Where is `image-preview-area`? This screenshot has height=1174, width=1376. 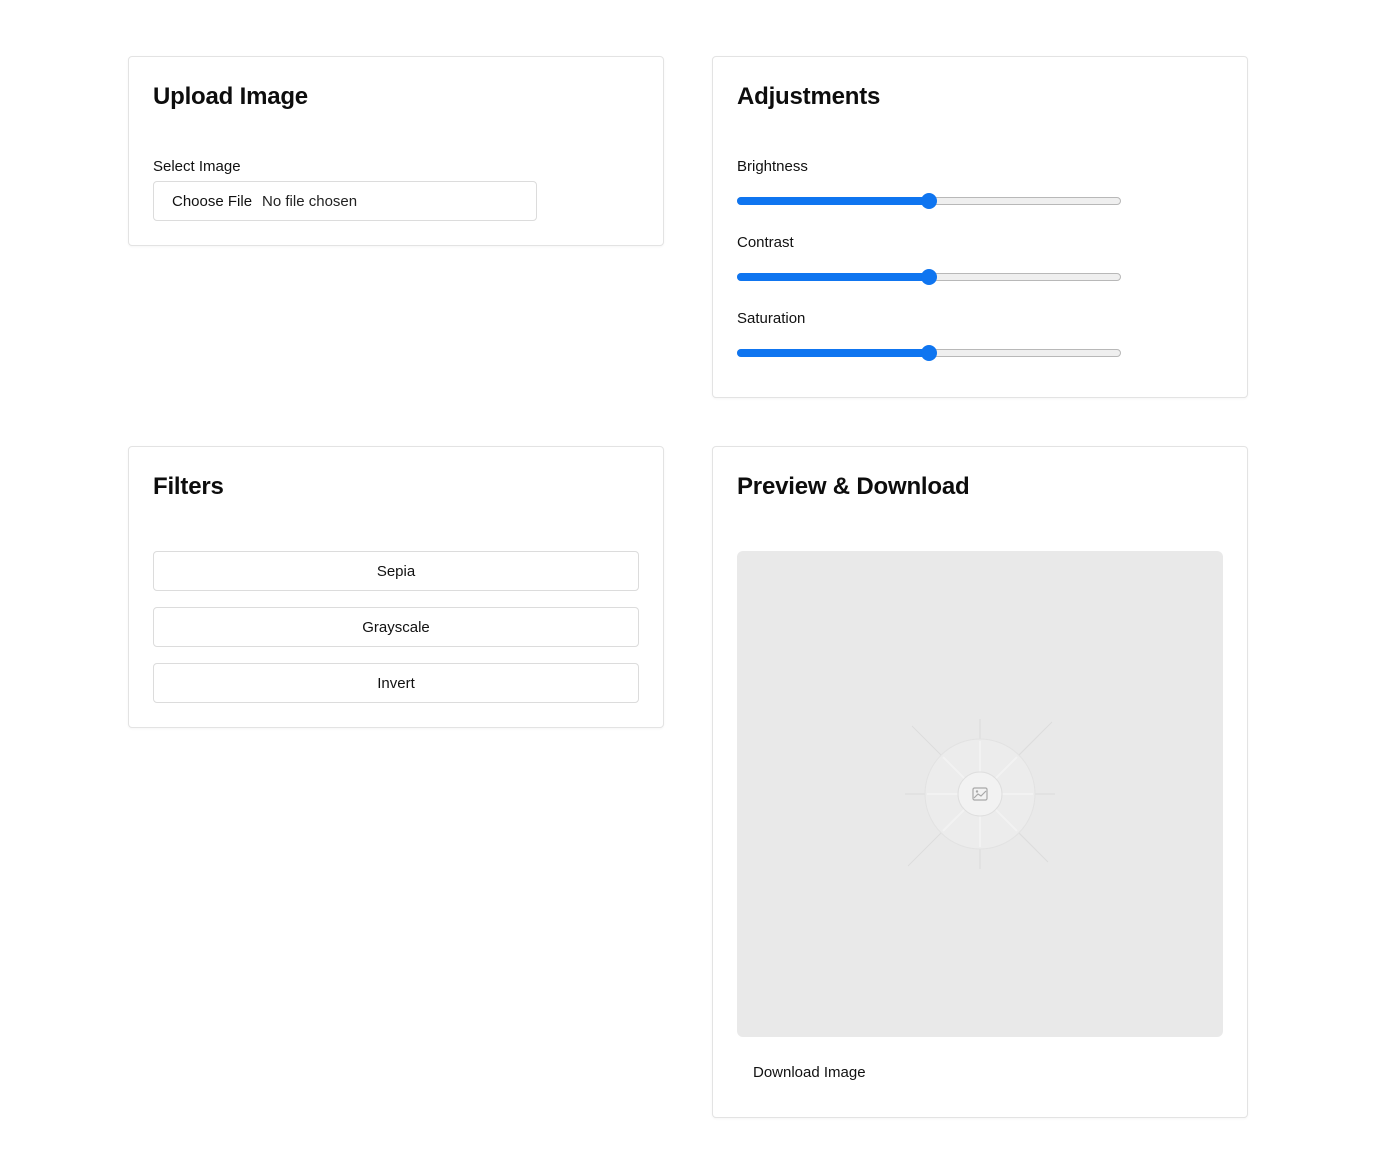 image-preview-area is located at coordinates (980, 794).